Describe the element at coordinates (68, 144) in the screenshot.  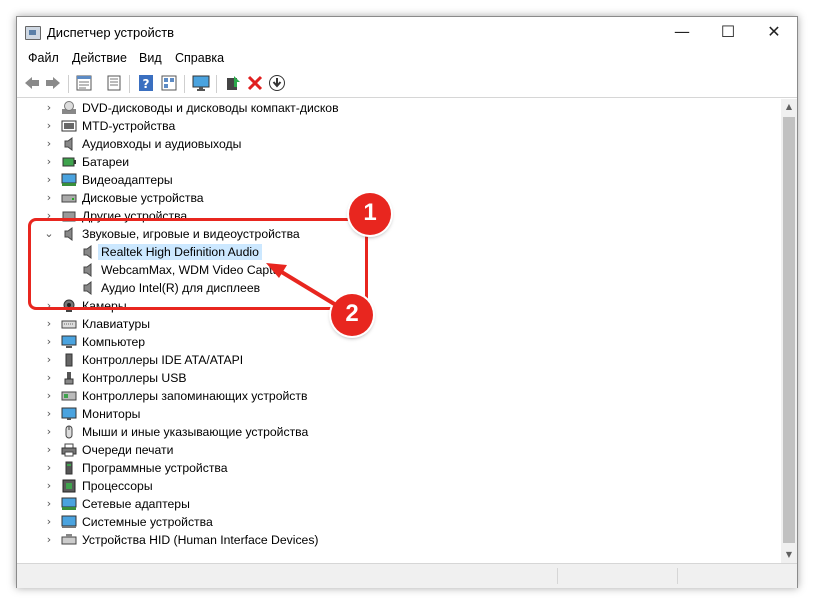
I see `speaker-icon` at that location.